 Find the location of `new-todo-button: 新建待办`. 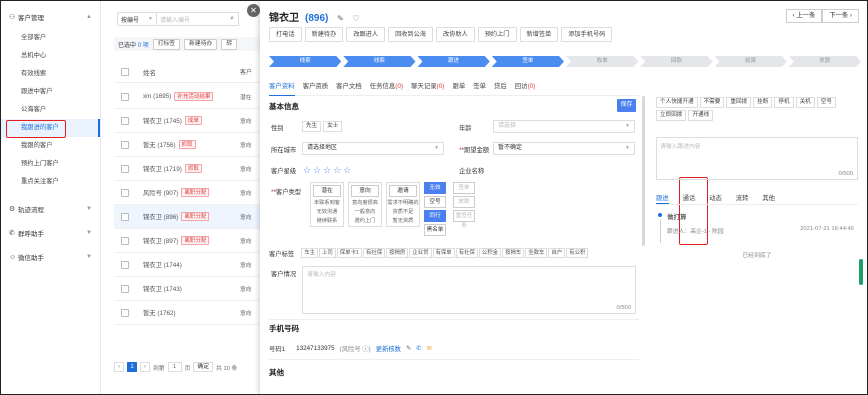

new-todo-button: 新建待办 is located at coordinates (201, 44).